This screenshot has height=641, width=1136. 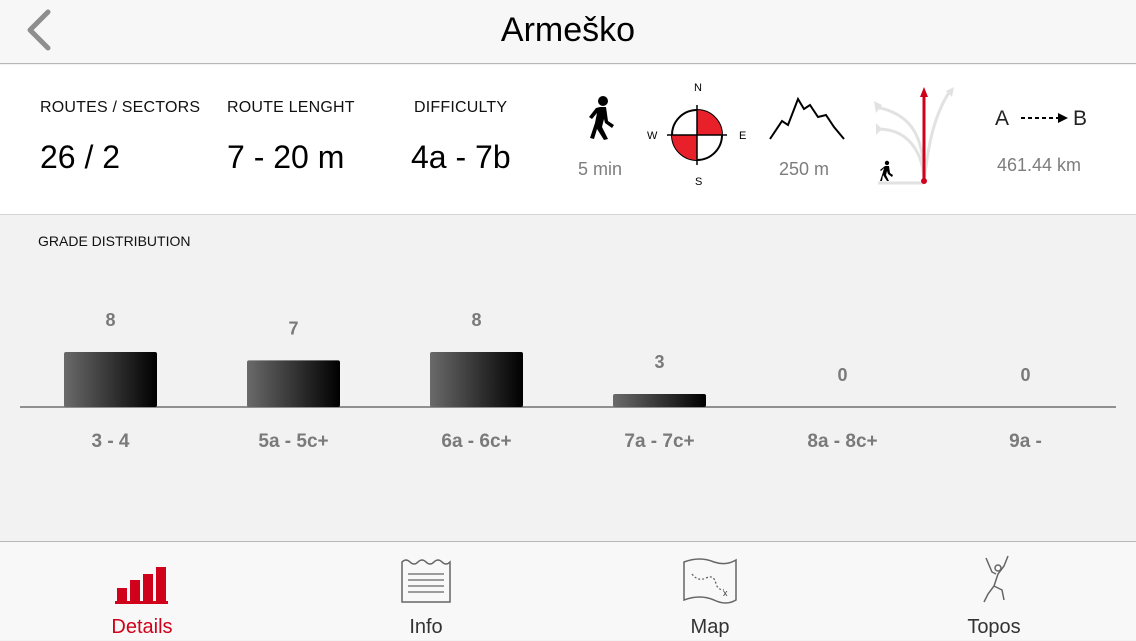 I want to click on compass-west: W, so click(x=652, y=136).